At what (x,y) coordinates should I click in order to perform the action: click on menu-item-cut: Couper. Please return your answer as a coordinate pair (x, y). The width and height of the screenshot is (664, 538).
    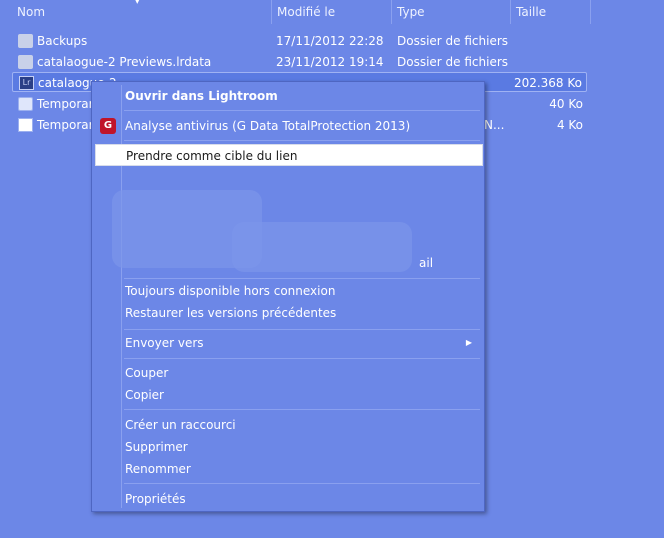
    Looking at the image, I should click on (288, 373).